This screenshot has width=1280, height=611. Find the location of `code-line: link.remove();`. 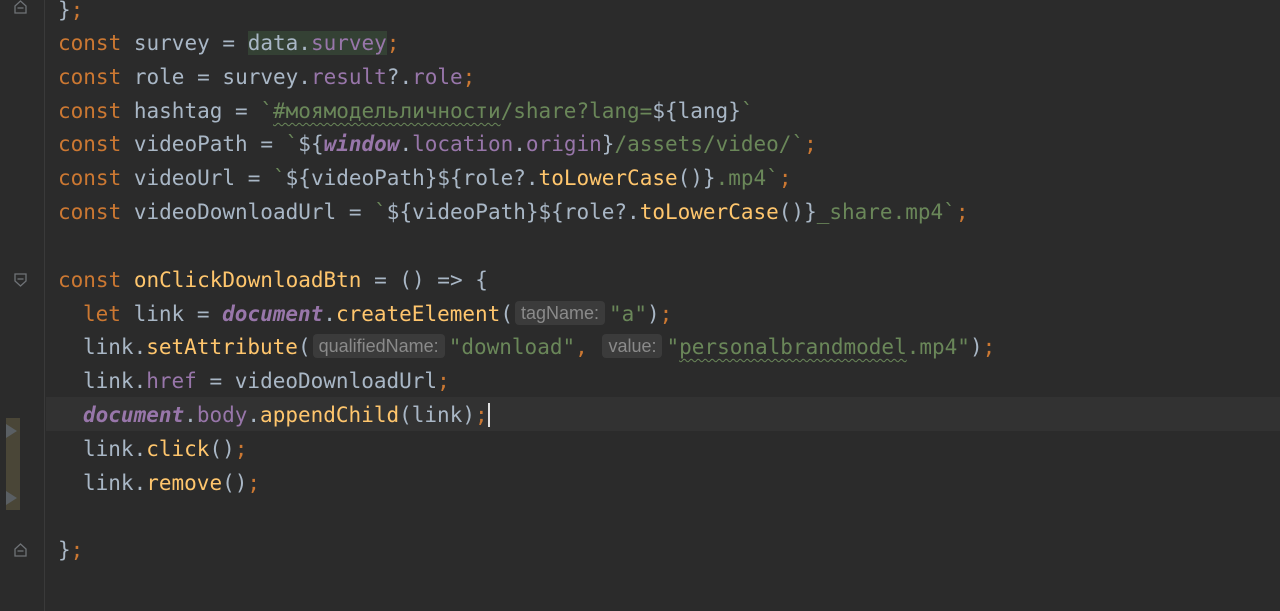

code-line: link.remove(); is located at coordinates (172, 483).